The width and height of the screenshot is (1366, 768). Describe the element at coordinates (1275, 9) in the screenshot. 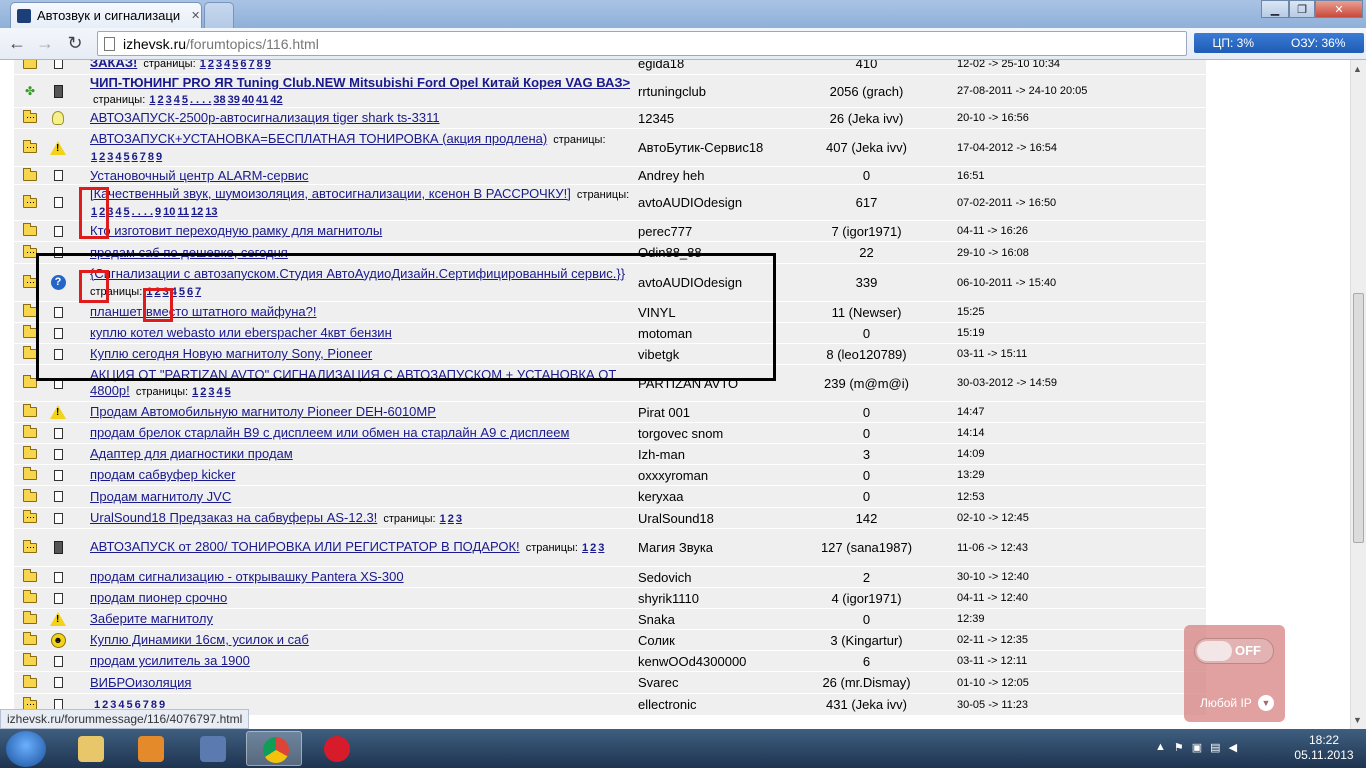

I see `minimize-button: ▁` at that location.